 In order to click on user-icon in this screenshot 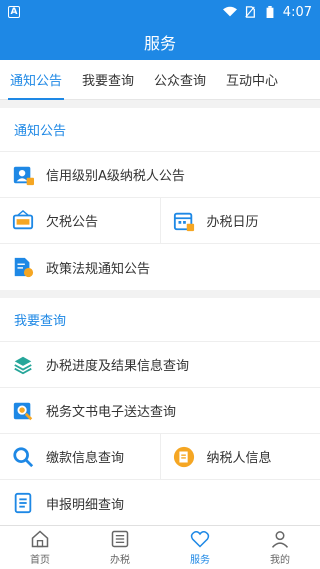, I will do `click(280, 539)`.